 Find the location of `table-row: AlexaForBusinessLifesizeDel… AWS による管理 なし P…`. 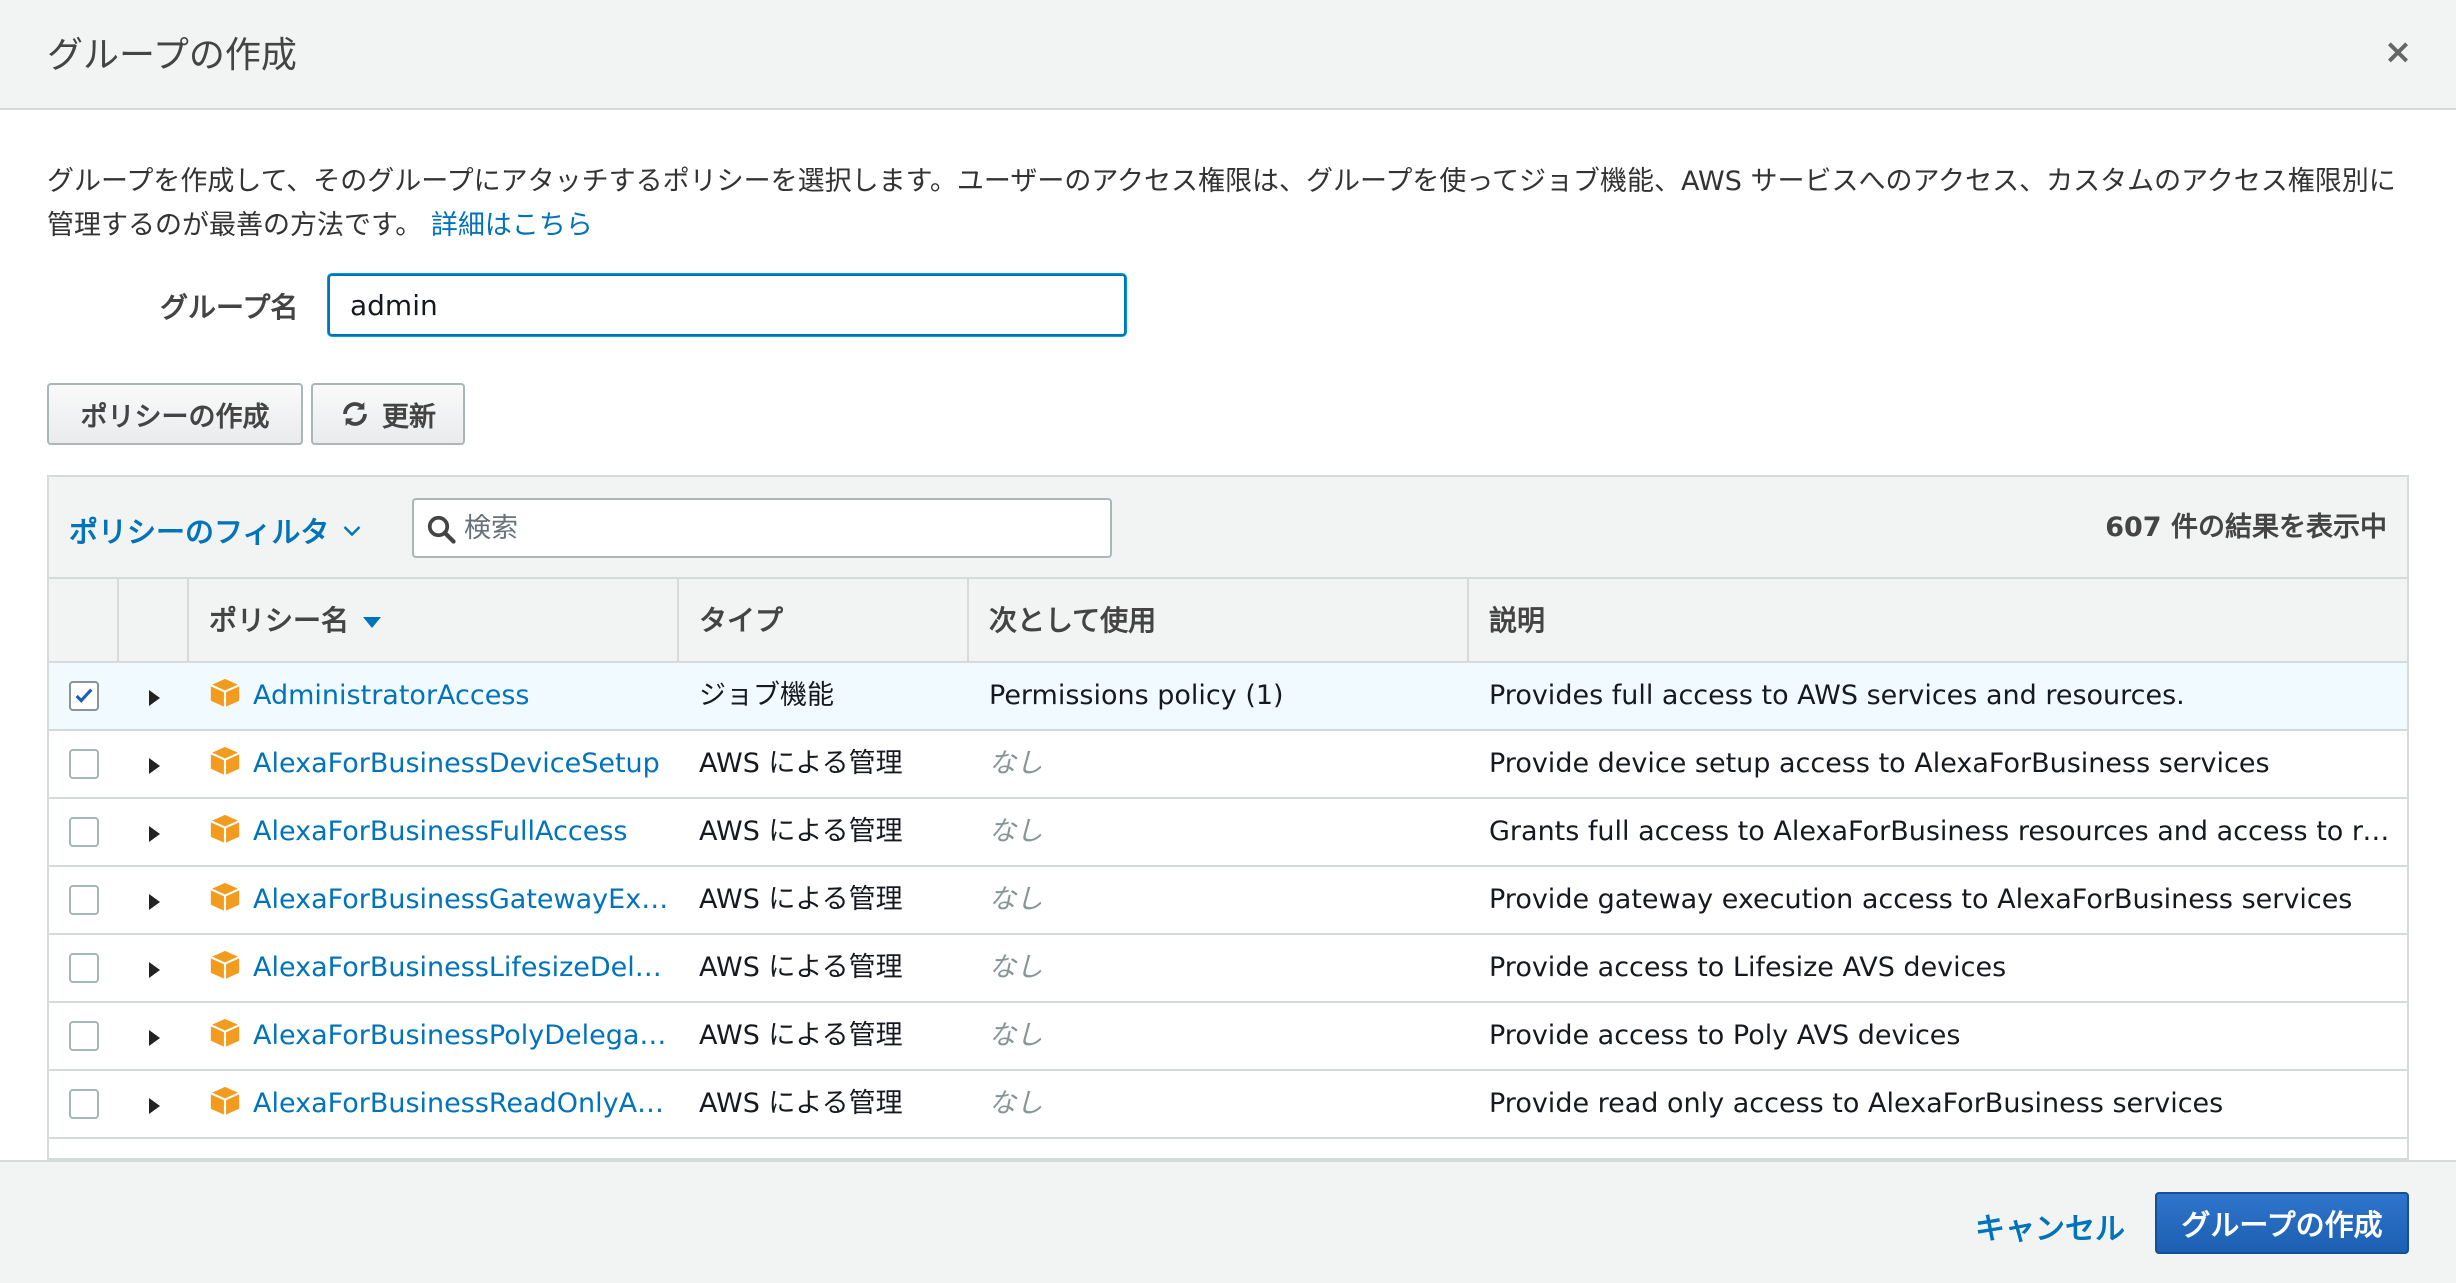

table-row: AlexaForBusinessLifesizeDel… AWS による管理 なし P… is located at coordinates (1228, 969).